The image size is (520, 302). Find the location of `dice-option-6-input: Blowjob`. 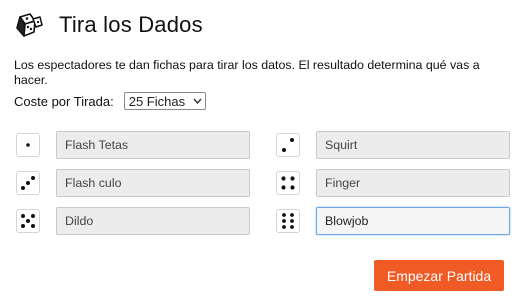

dice-option-6-input: Blowjob is located at coordinates (413, 221).